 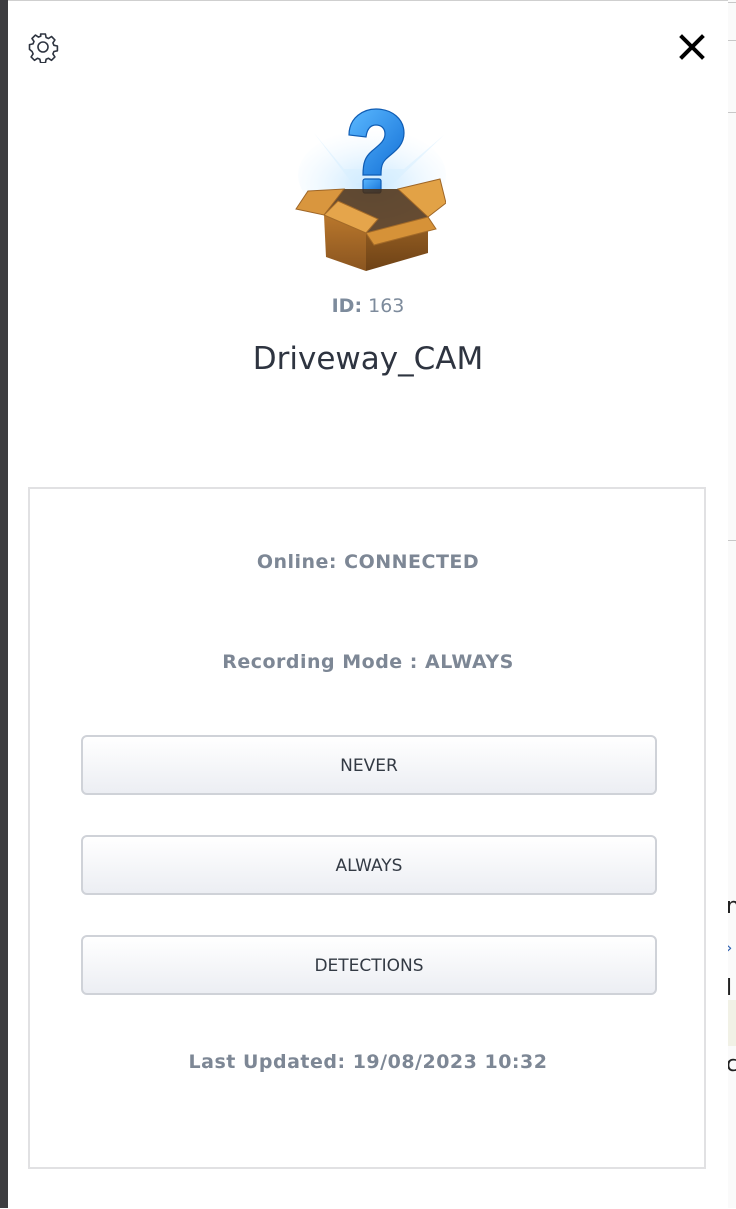 What do you see at coordinates (4, 604) in the screenshot?
I see `background-window-edge` at bounding box center [4, 604].